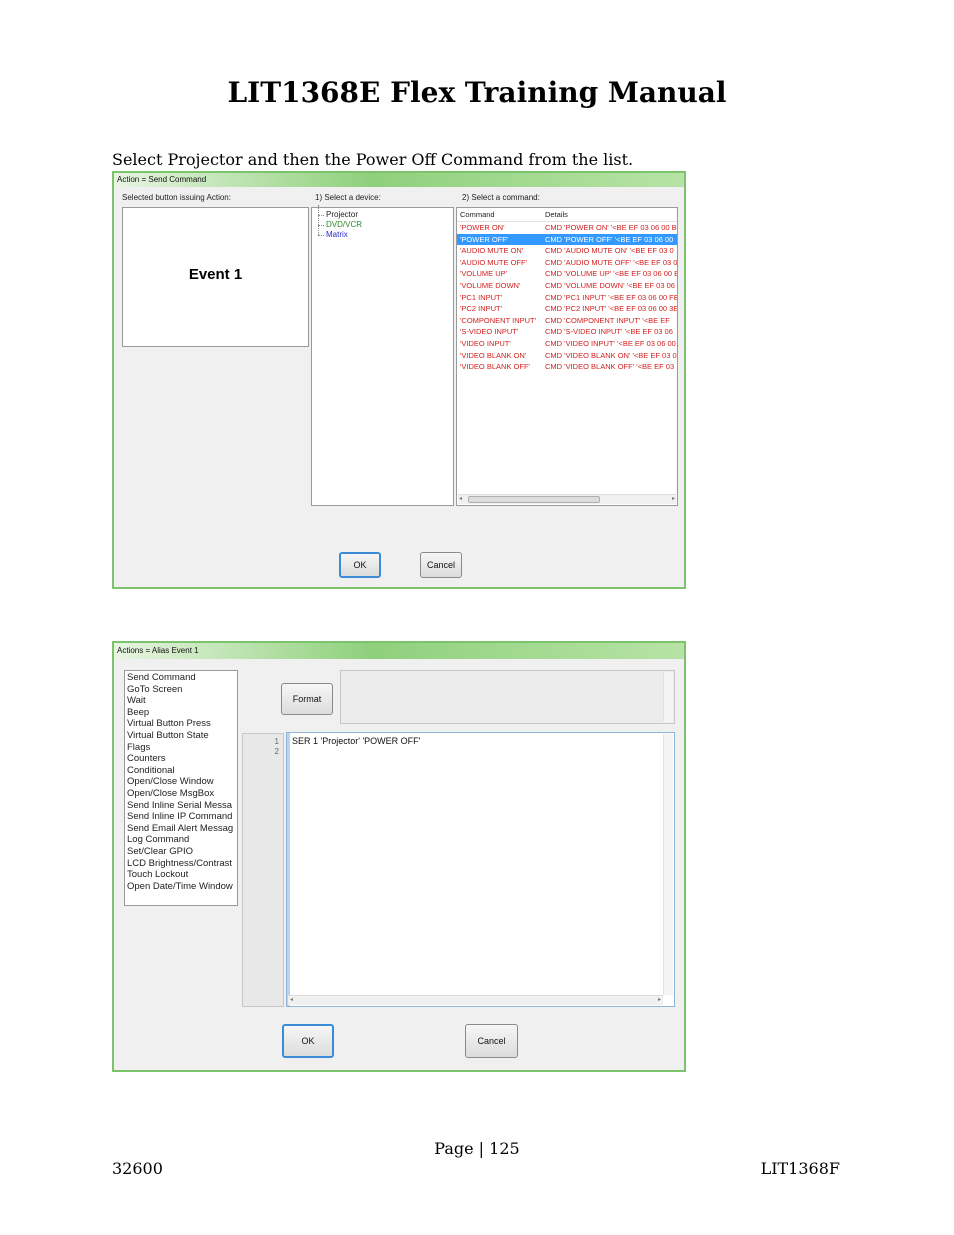 Image resolution: width=954 pixels, height=1235 pixels. What do you see at coordinates (611, 274) in the screenshot?
I see `command-details: CMD 'VOLUME UP' '<BE EF 03 06 00 B` at bounding box center [611, 274].